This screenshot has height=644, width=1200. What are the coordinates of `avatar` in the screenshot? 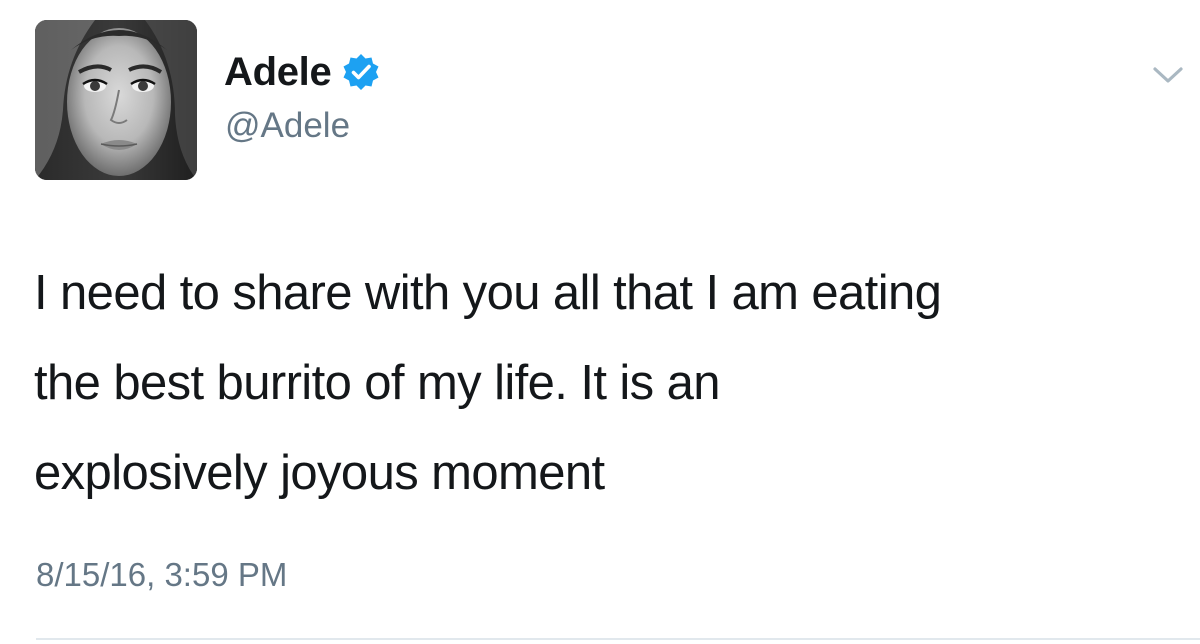 It's located at (116, 100).